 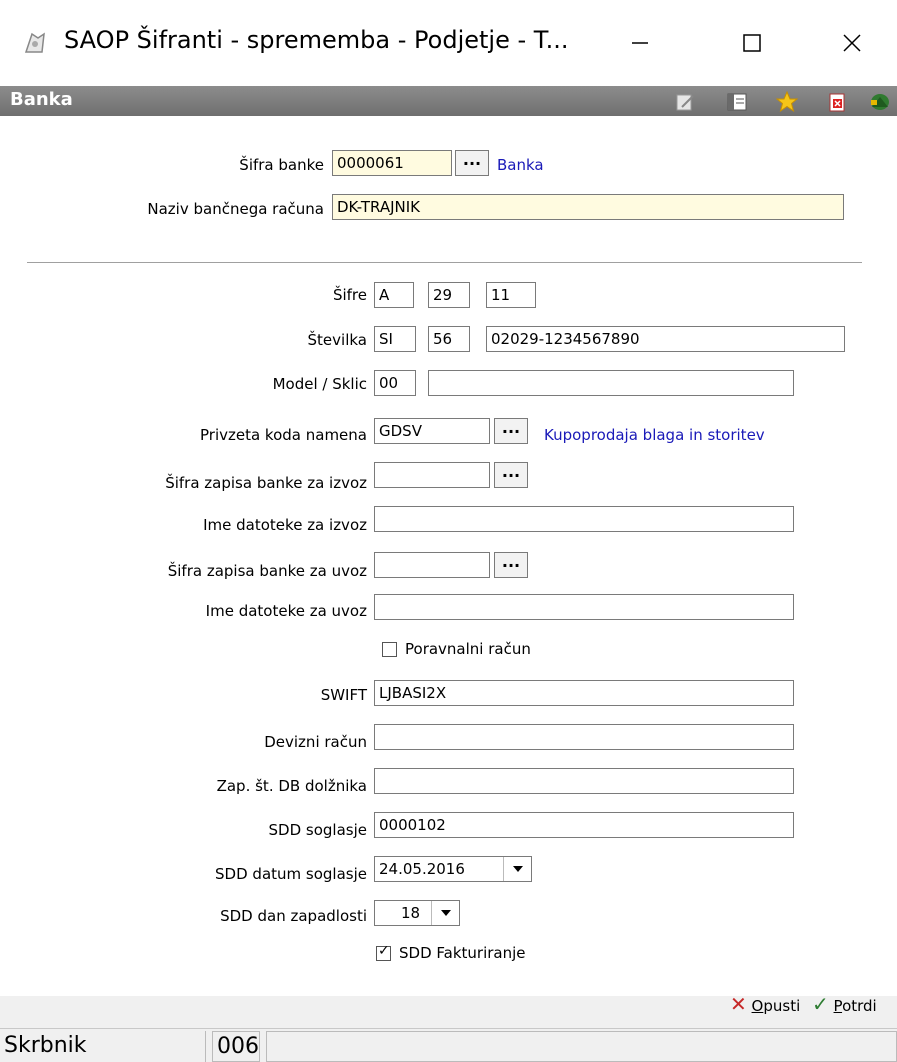 What do you see at coordinates (757, 1006) in the screenshot?
I see `cancel-accel: O` at bounding box center [757, 1006].